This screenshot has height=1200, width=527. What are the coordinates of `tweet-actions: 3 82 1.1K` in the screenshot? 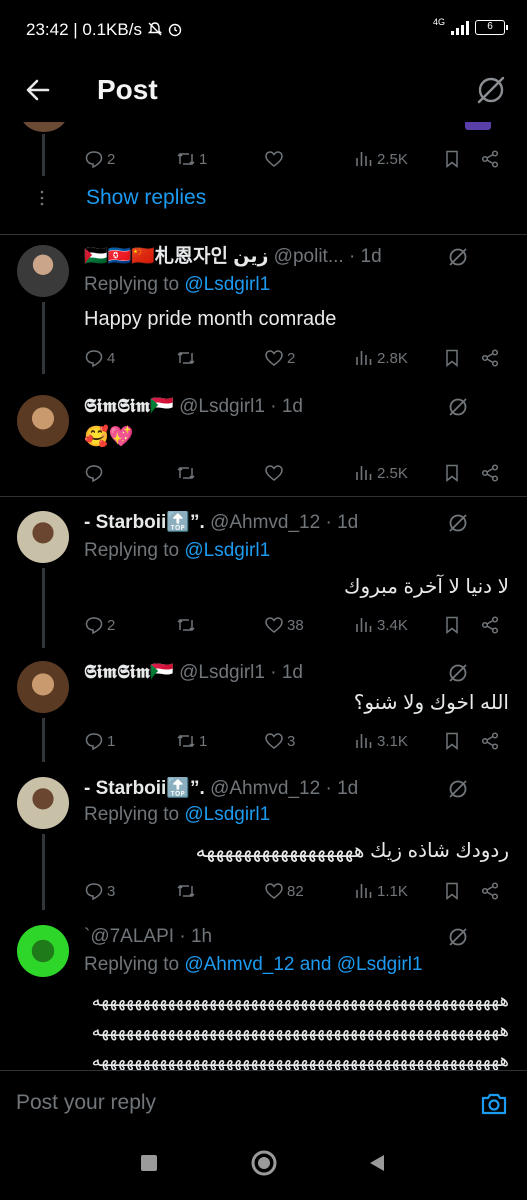 It's located at (296, 891).